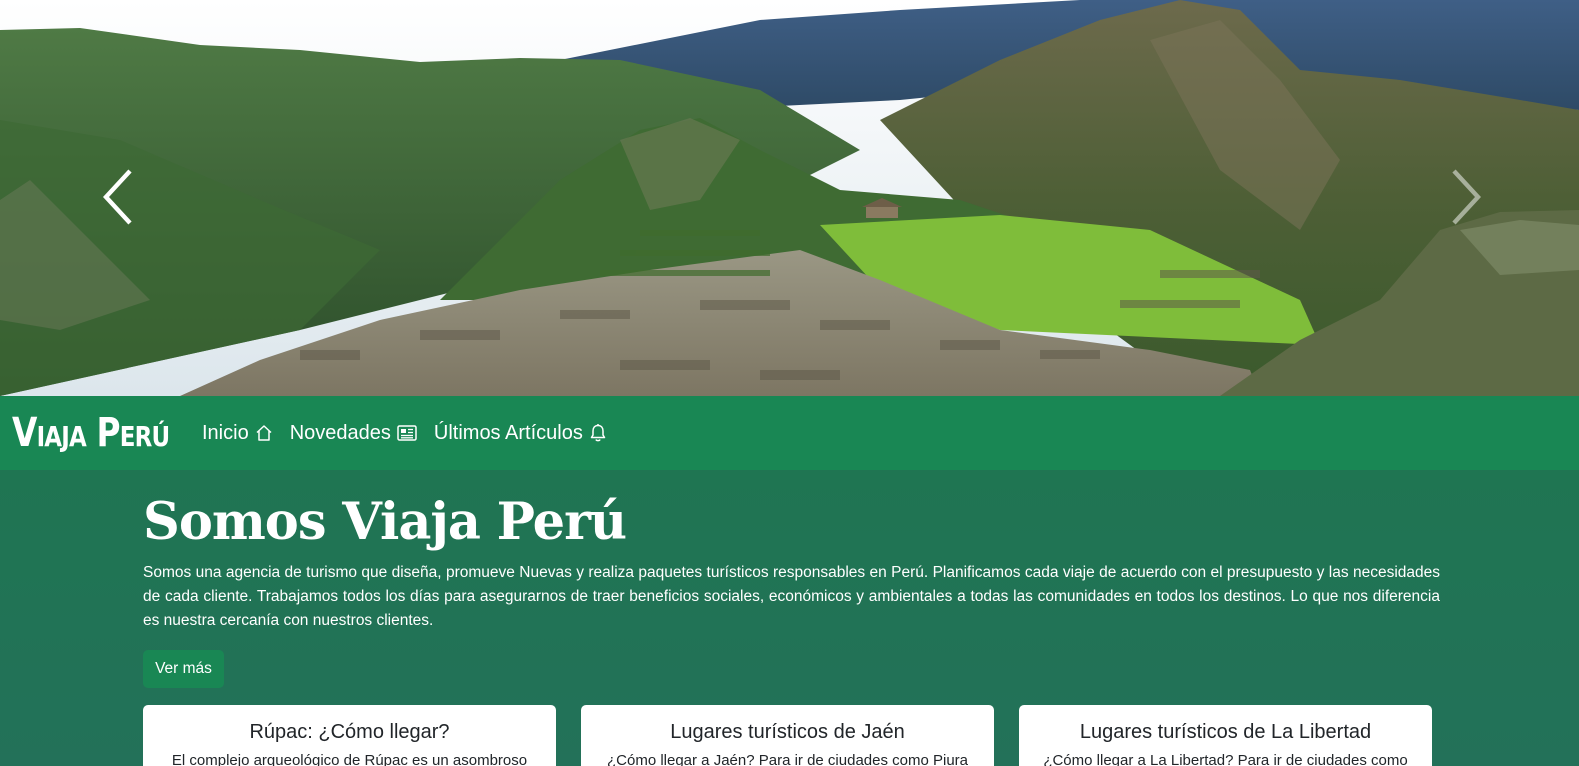  Describe the element at coordinates (225, 432) in the screenshot. I see `nav-item-label: Inicio` at that location.